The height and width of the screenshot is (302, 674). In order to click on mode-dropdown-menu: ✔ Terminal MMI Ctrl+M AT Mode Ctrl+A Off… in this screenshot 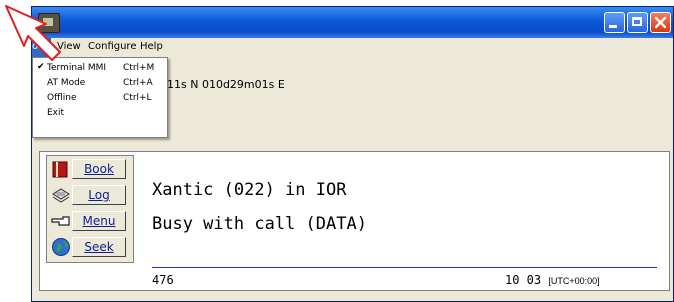, I will do `click(100, 97)`.